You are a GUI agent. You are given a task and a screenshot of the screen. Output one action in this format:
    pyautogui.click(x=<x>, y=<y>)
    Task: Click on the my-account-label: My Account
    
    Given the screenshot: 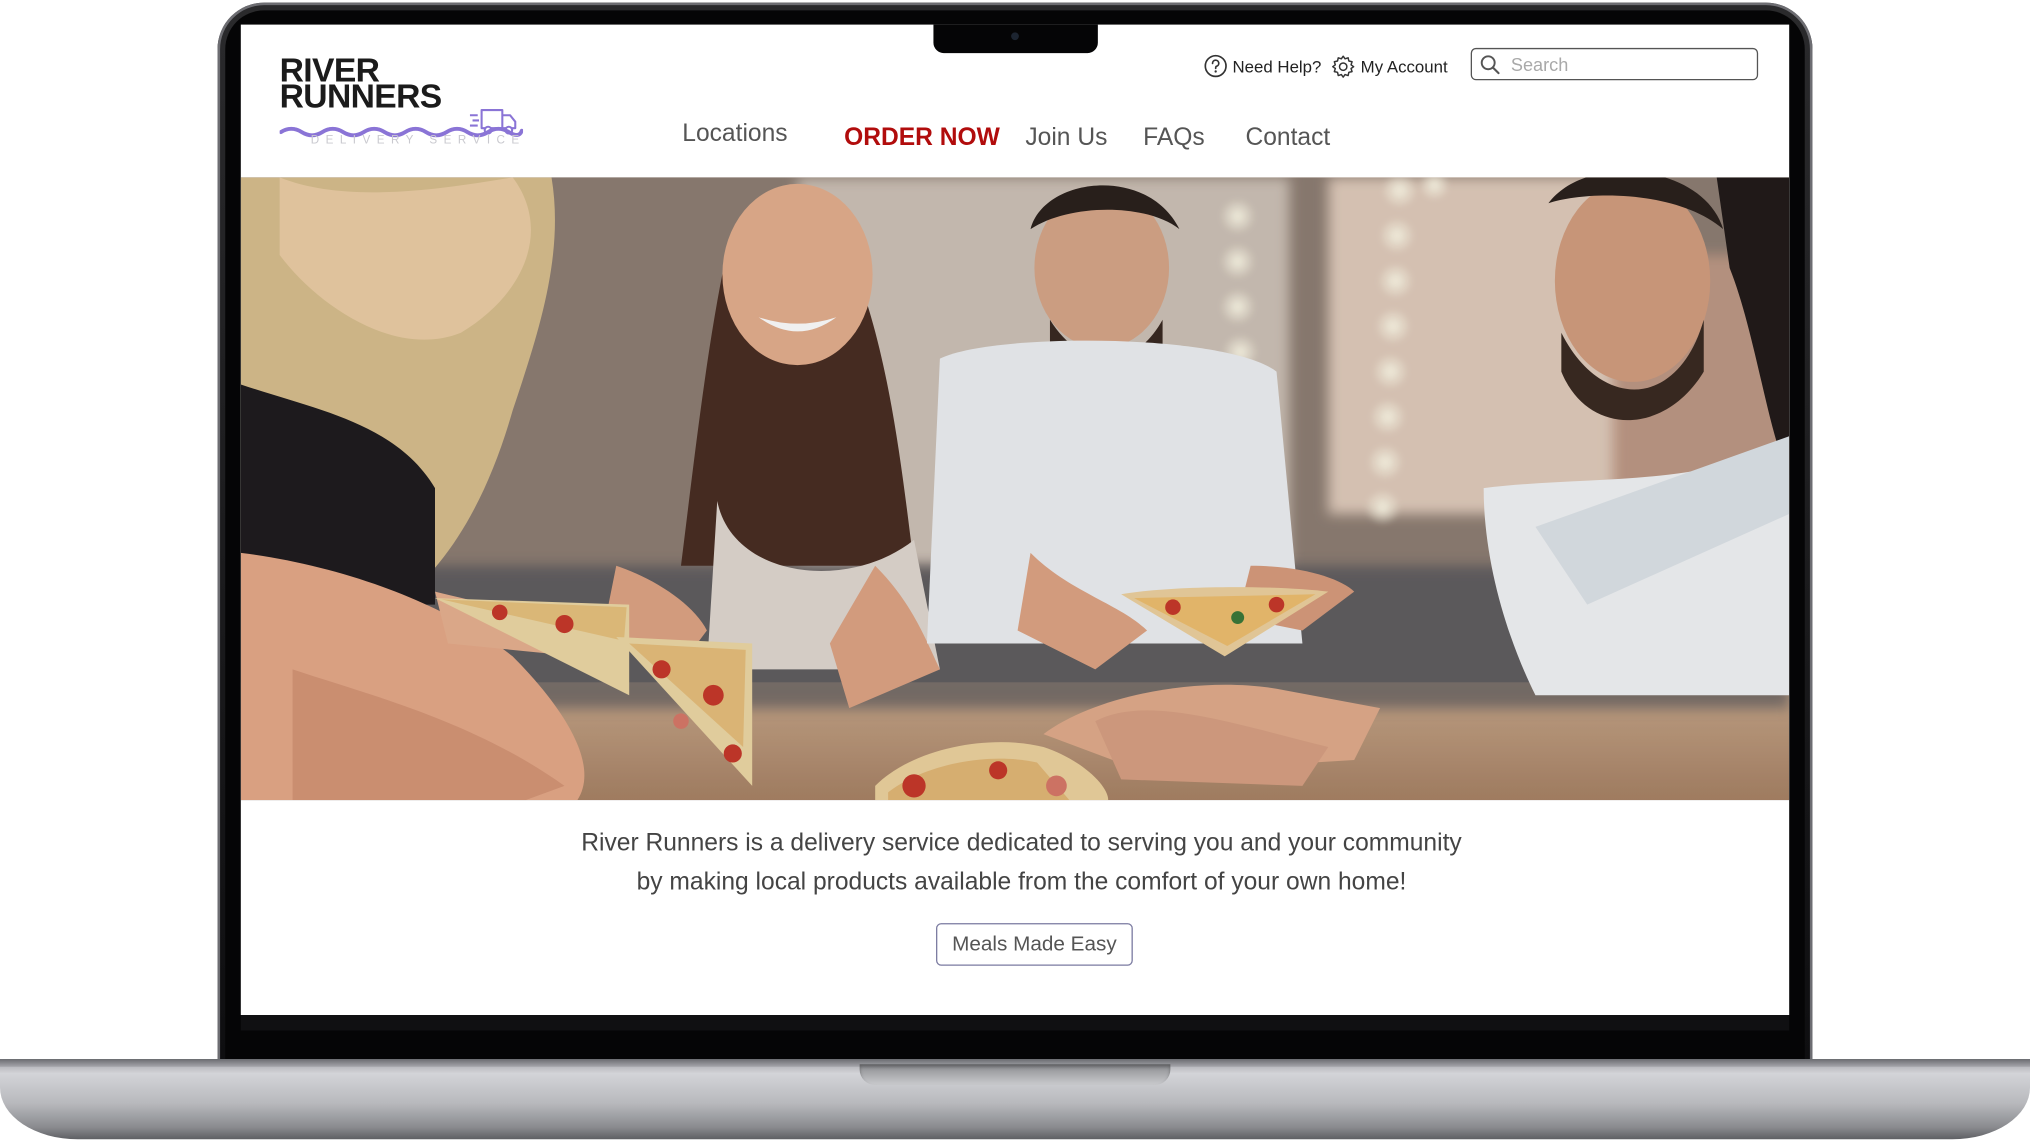 What is the action you would take?
    pyautogui.click(x=1404, y=66)
    